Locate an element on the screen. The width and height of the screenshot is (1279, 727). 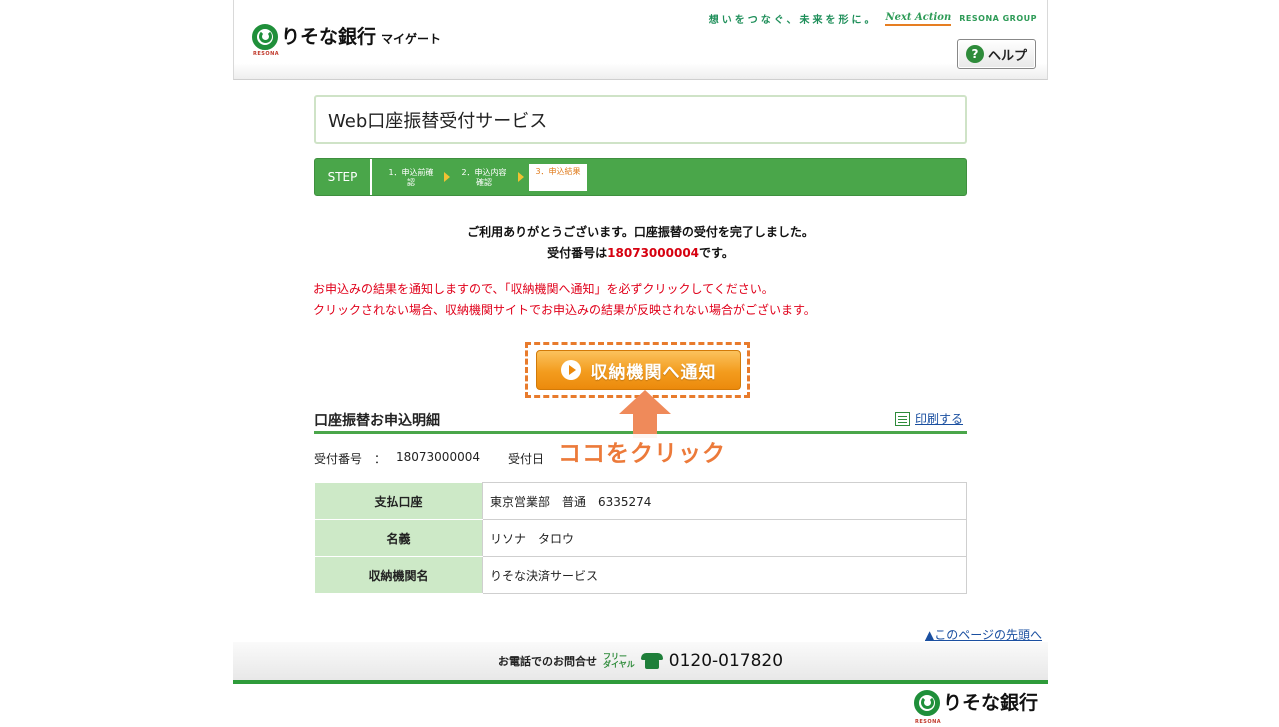
page-title: Web口座振替受付サービス is located at coordinates (438, 121).